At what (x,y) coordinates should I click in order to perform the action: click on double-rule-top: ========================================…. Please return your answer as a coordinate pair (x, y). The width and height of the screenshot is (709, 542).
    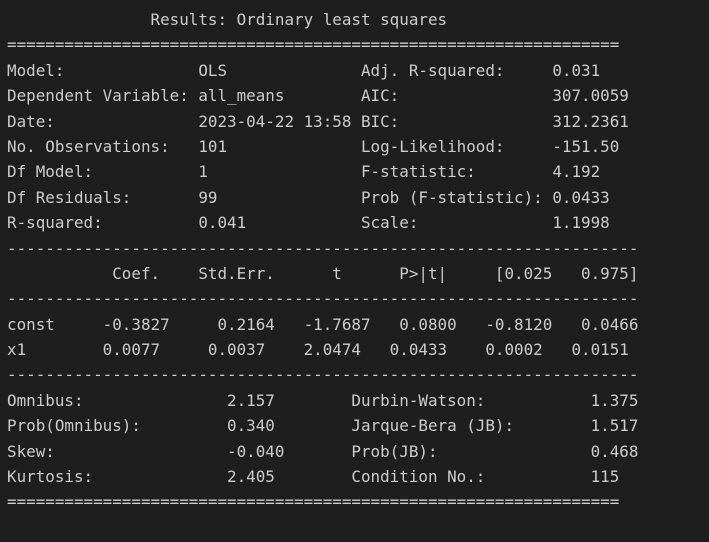
    Looking at the image, I should click on (313, 45).